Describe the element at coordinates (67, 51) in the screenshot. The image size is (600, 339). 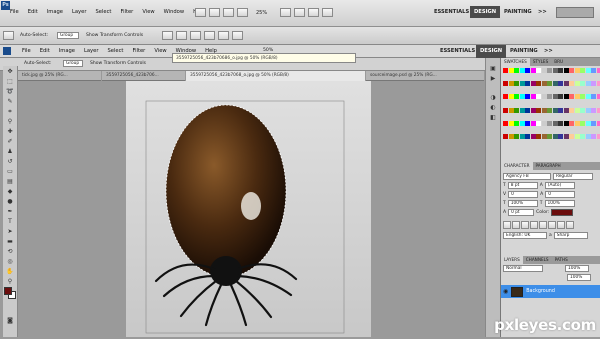
I see `menu-image-2: Image` at that location.